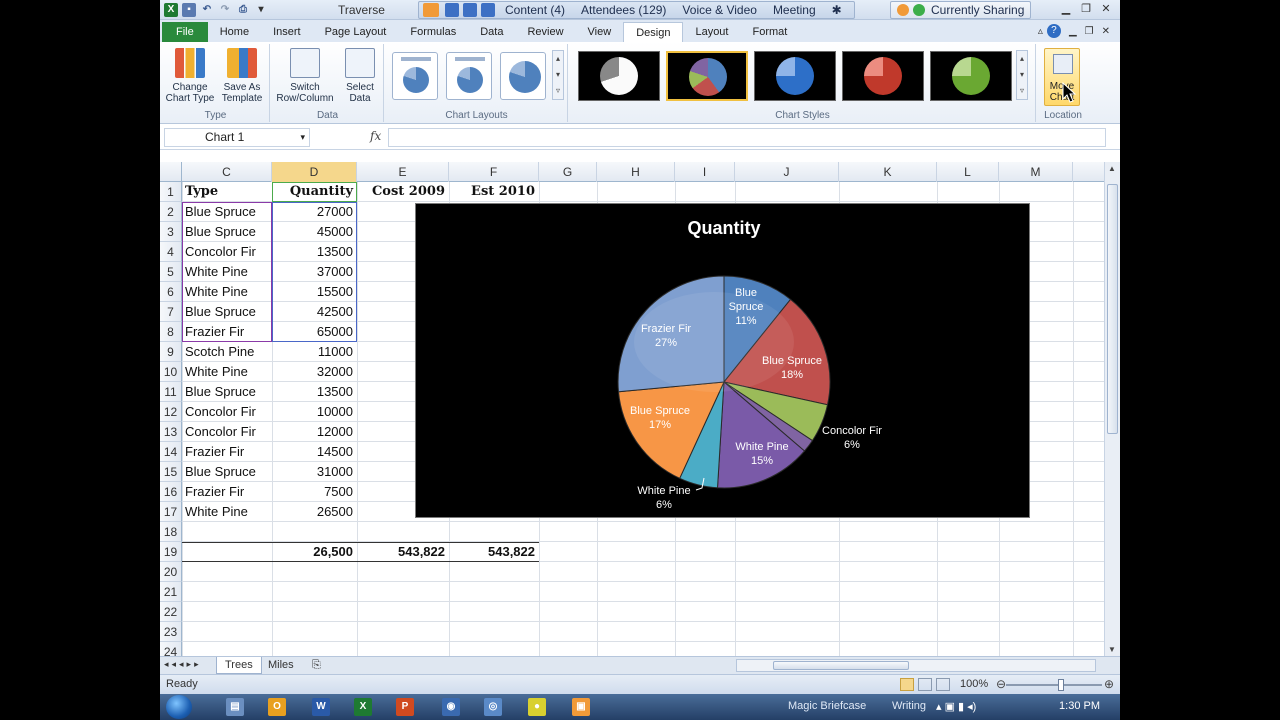 The width and height of the screenshot is (1280, 720). What do you see at coordinates (314, 272) in the screenshot?
I see `values-range-highlight` at bounding box center [314, 272].